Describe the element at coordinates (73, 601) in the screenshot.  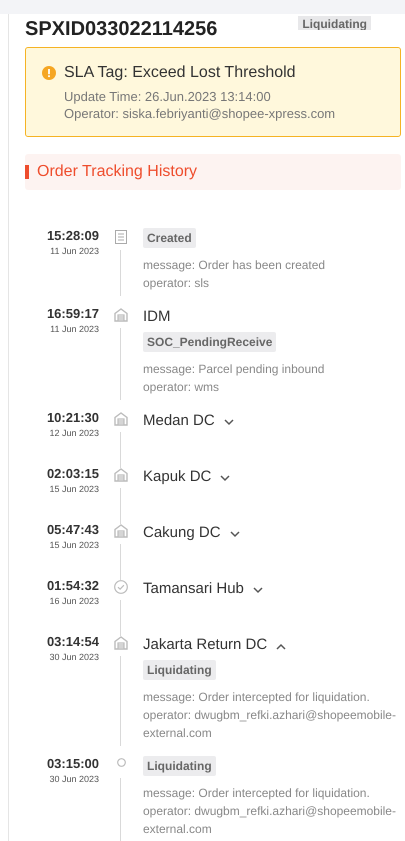
I see `event-date: 16 Jun 2023` at that location.